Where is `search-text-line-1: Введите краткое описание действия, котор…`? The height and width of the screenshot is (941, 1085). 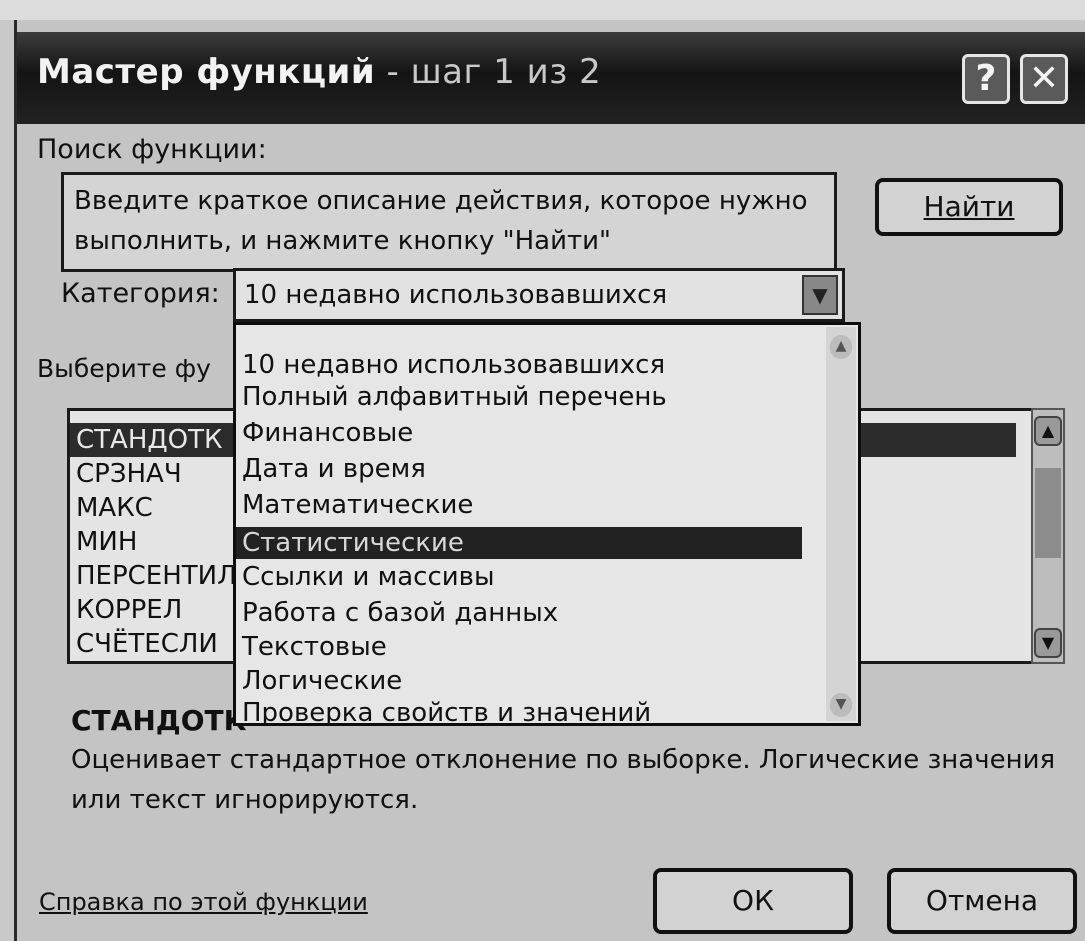 search-text-line-1: Введите краткое описание действия, котор… is located at coordinates (441, 201).